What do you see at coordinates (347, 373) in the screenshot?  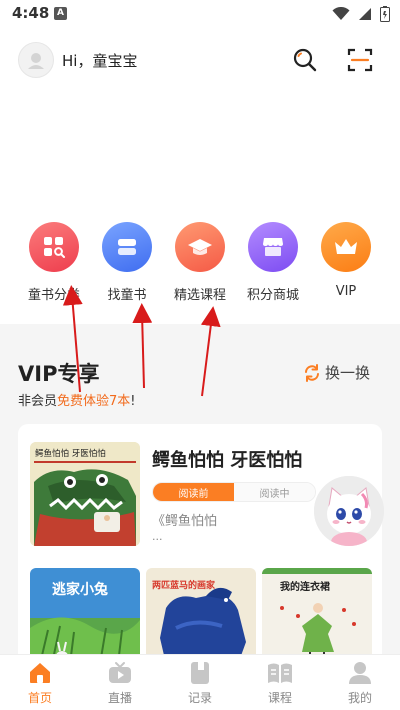 I see `refresh-label: 换一换` at bounding box center [347, 373].